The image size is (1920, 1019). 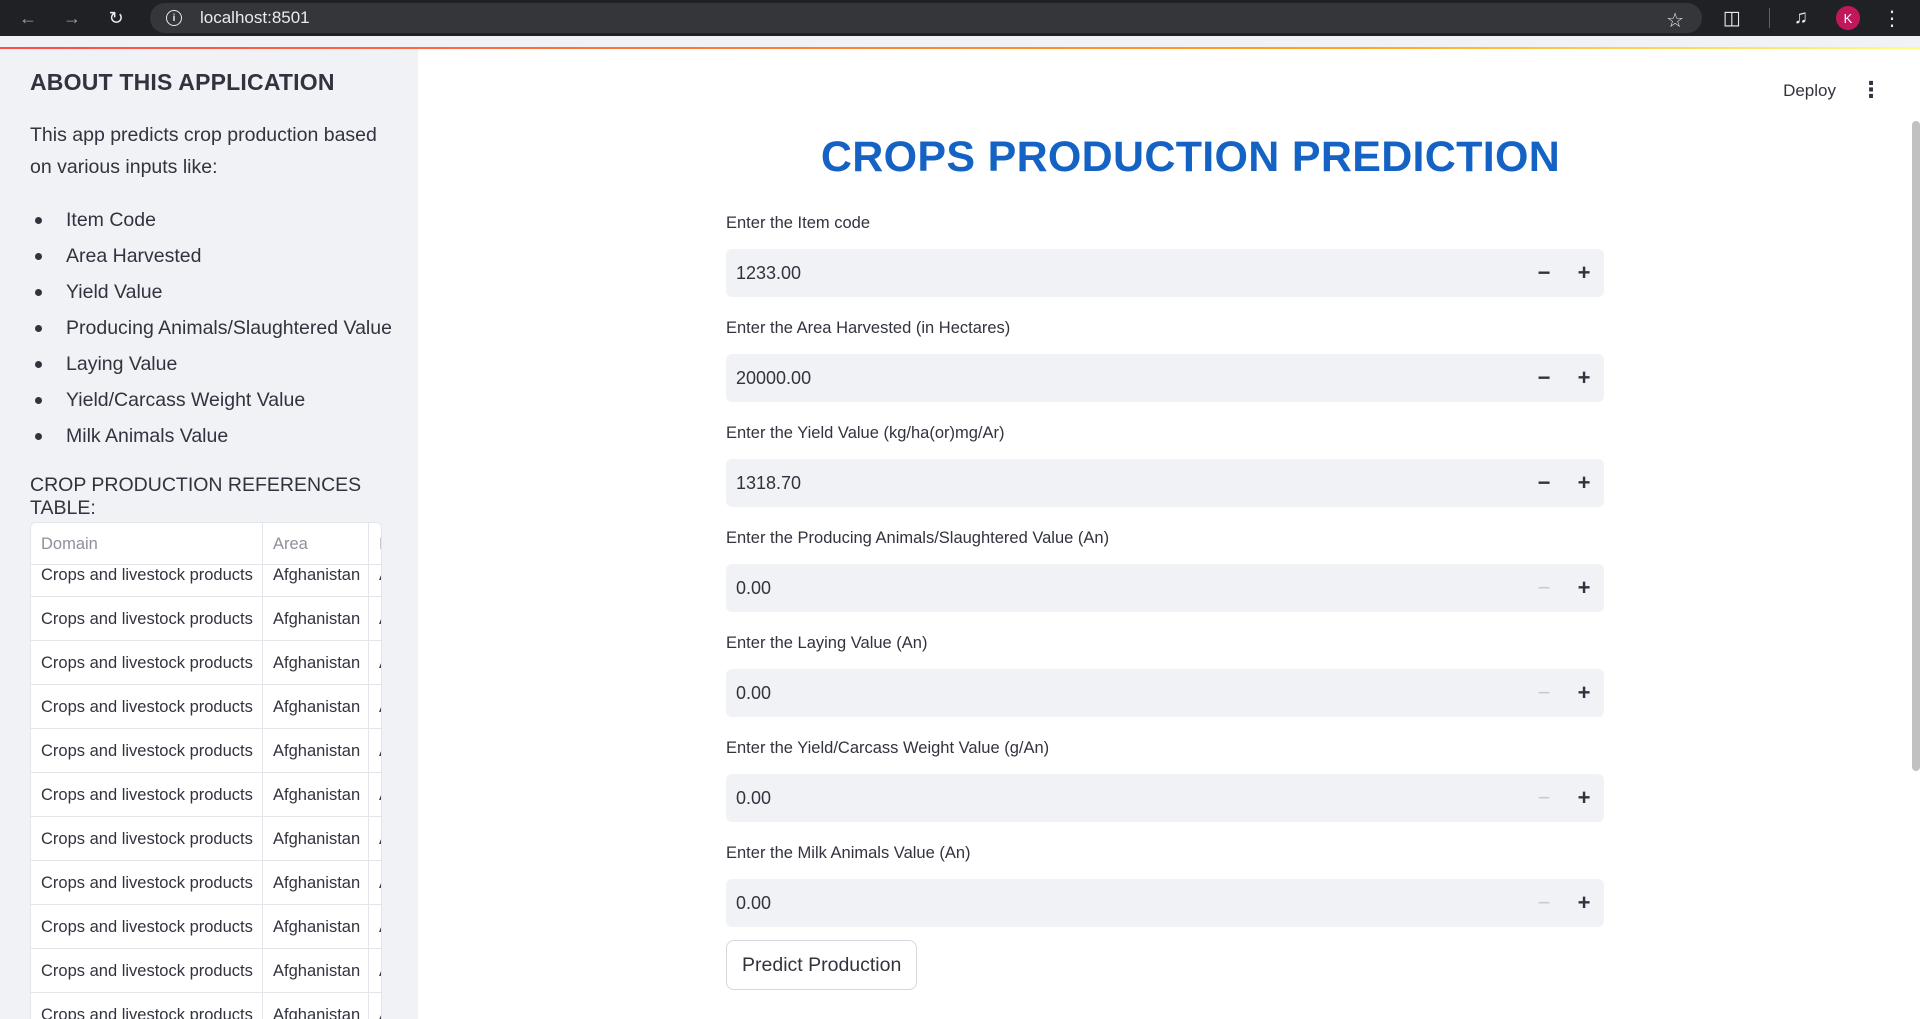 I want to click on column-header-item: I, so click(x=375, y=543).